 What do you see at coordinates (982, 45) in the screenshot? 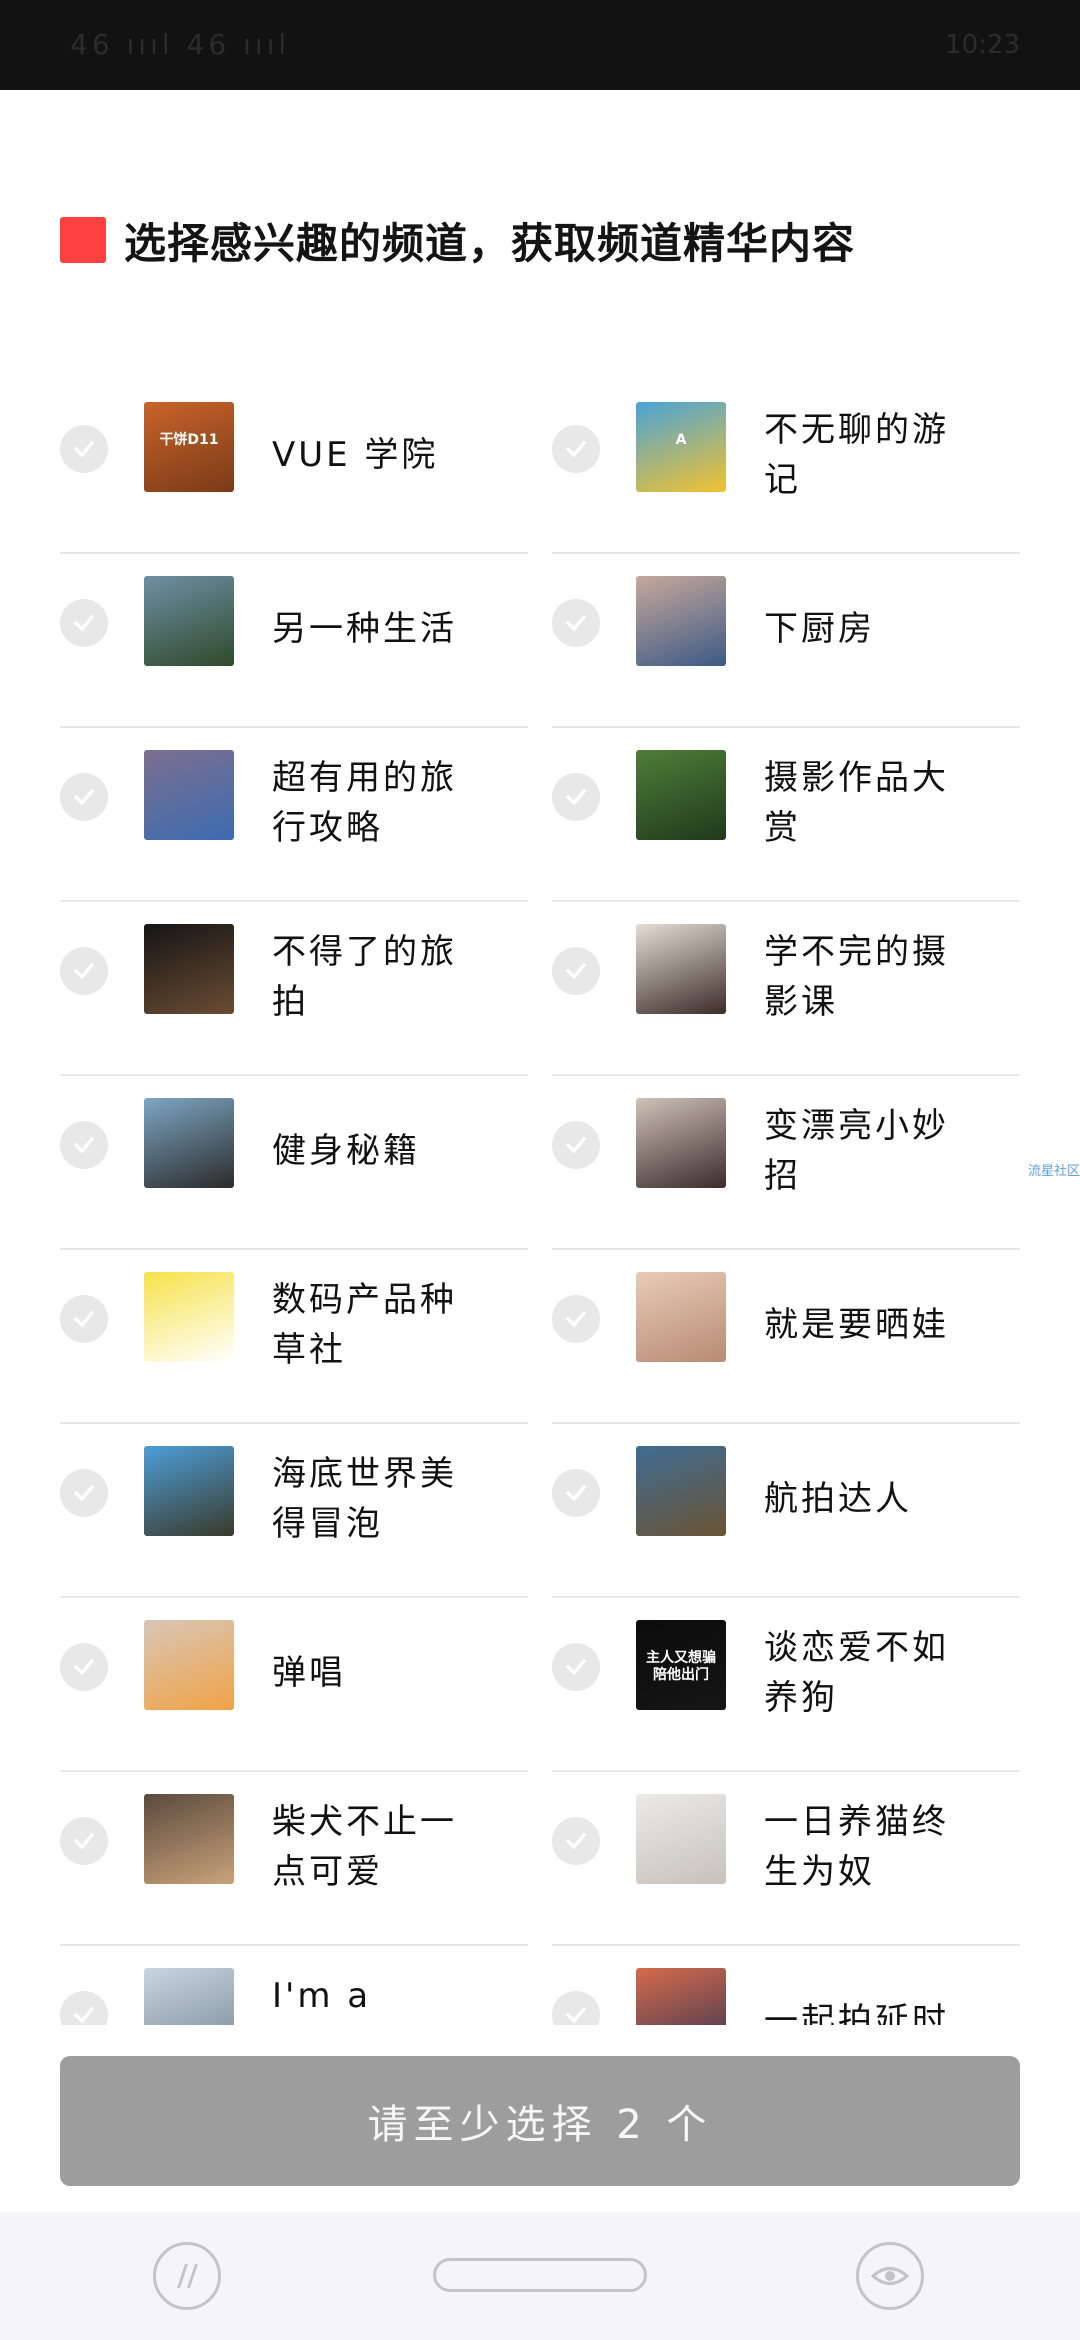
I see `clock: 10:23` at bounding box center [982, 45].